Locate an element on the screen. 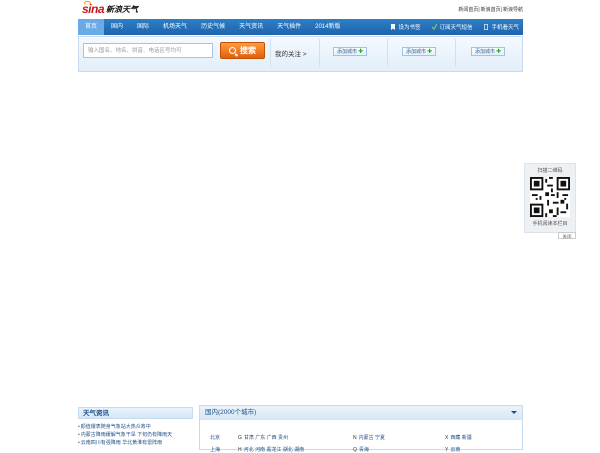  nav-item-domestic: 国内 is located at coordinates (117, 27).